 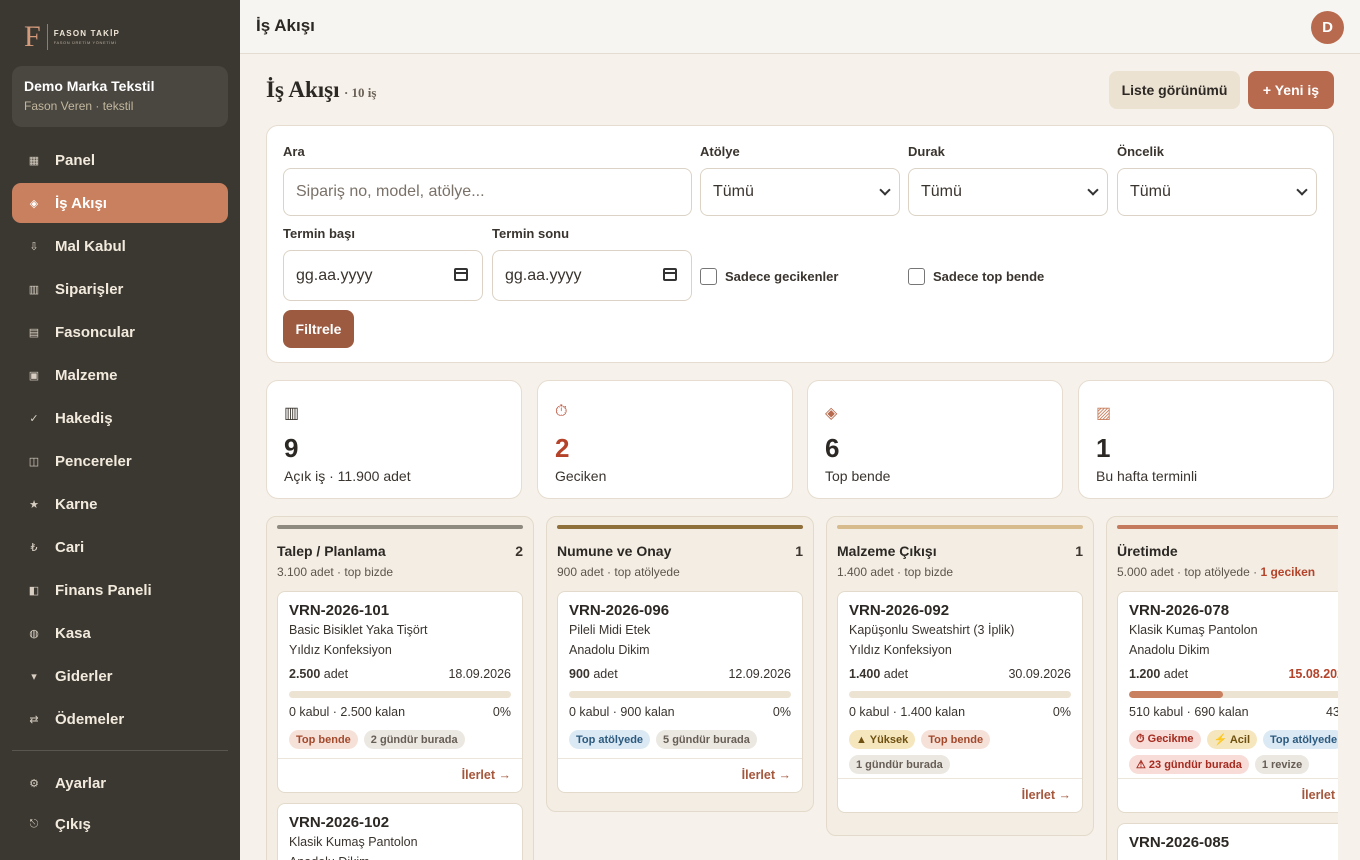 What do you see at coordinates (73, 633) in the screenshot?
I see `sidebar-item-label: Kasa` at bounding box center [73, 633].